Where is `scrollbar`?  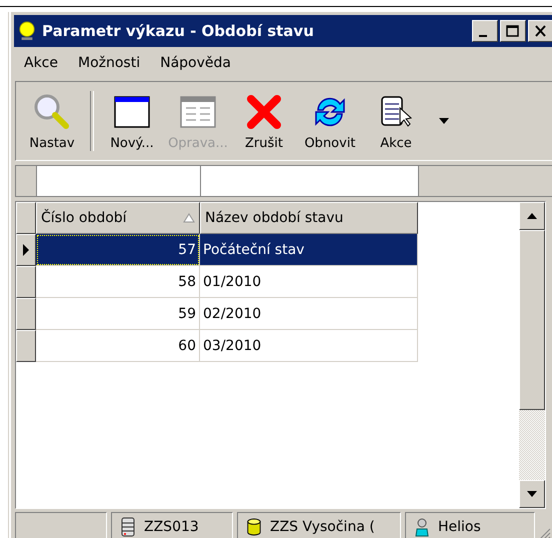 scrollbar is located at coordinates (532, 355).